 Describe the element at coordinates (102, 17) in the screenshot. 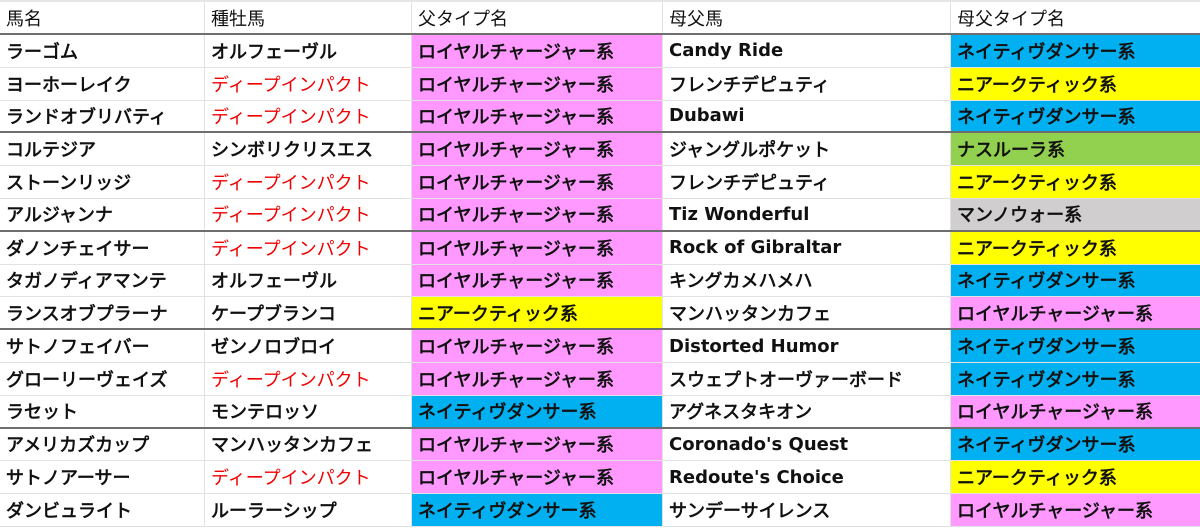

I see `header-horse-name: 馬名` at that location.